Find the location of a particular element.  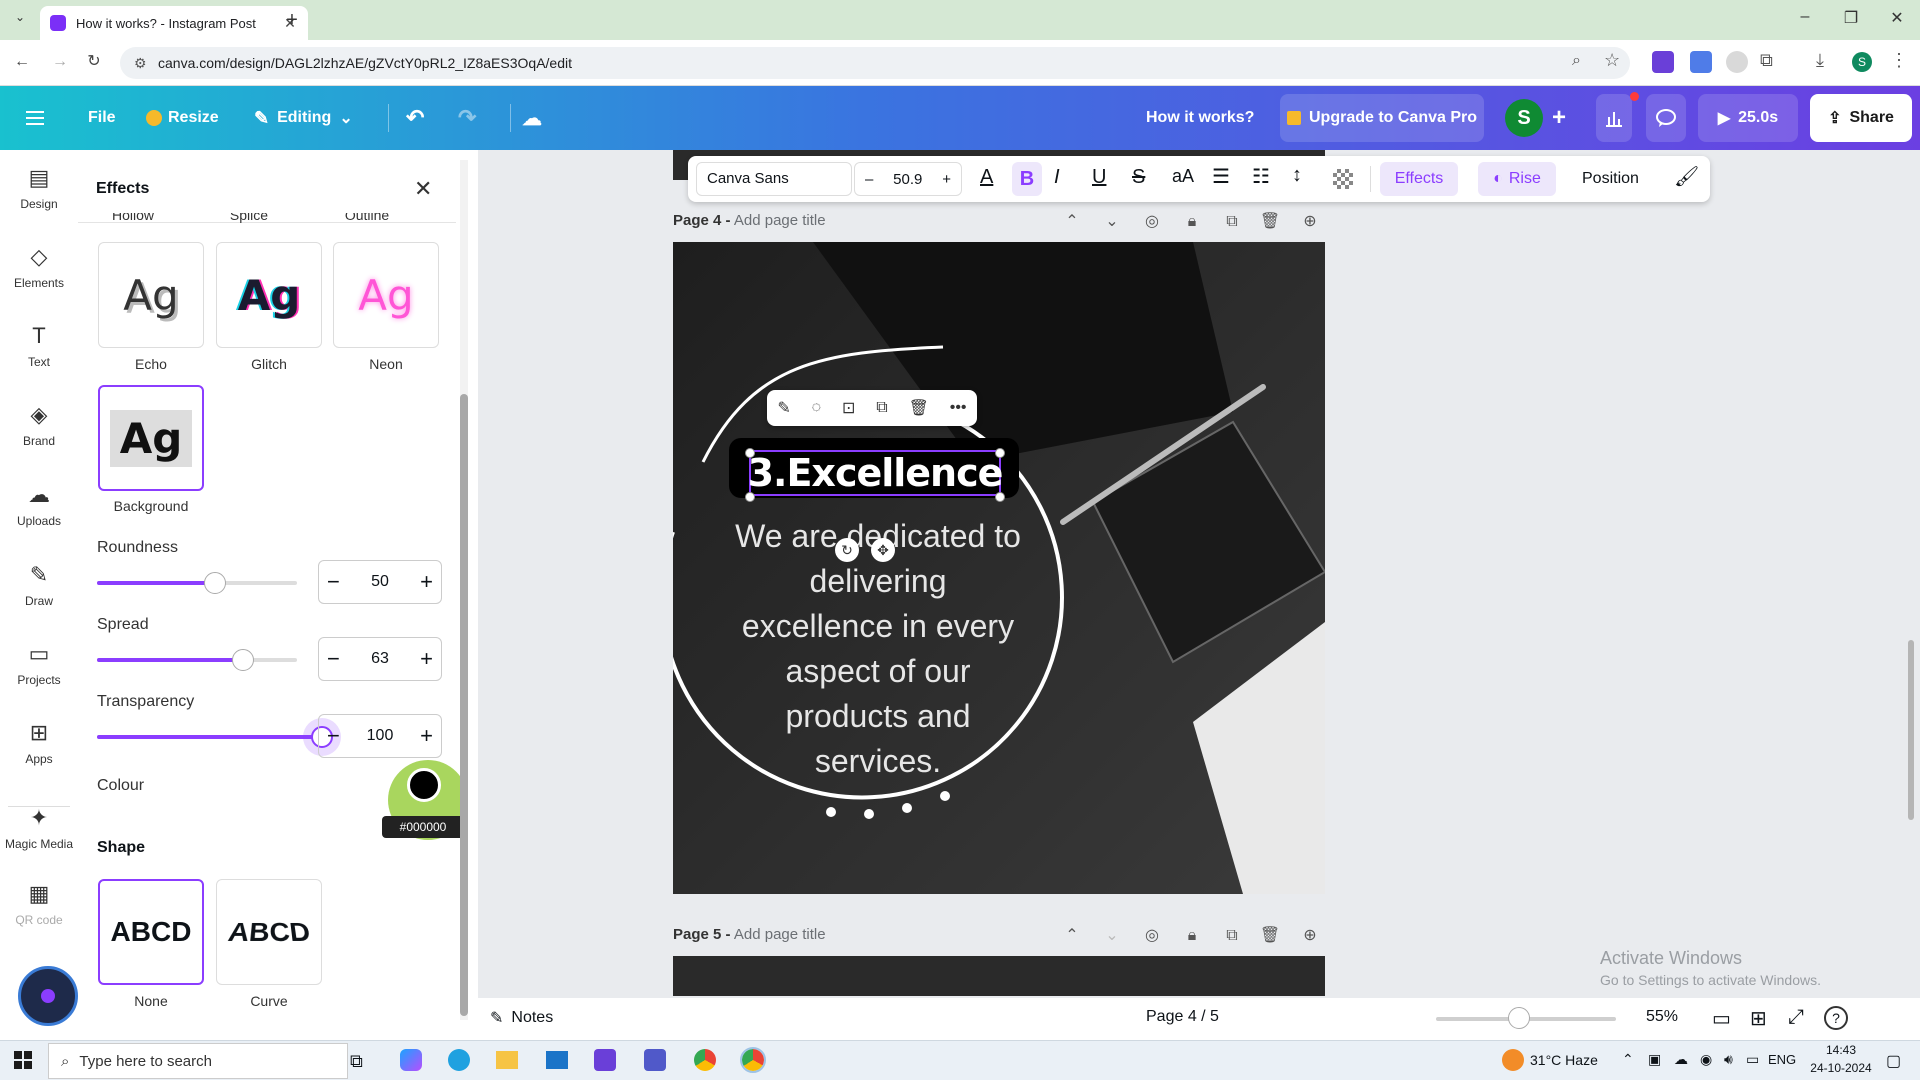

strikethrough-icon: S is located at coordinates (1138, 177).